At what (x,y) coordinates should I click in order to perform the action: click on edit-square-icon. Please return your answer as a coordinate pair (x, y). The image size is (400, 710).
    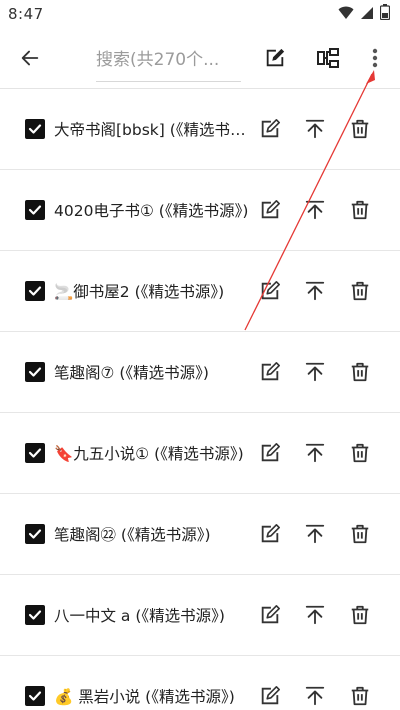
    Looking at the image, I should click on (275, 57).